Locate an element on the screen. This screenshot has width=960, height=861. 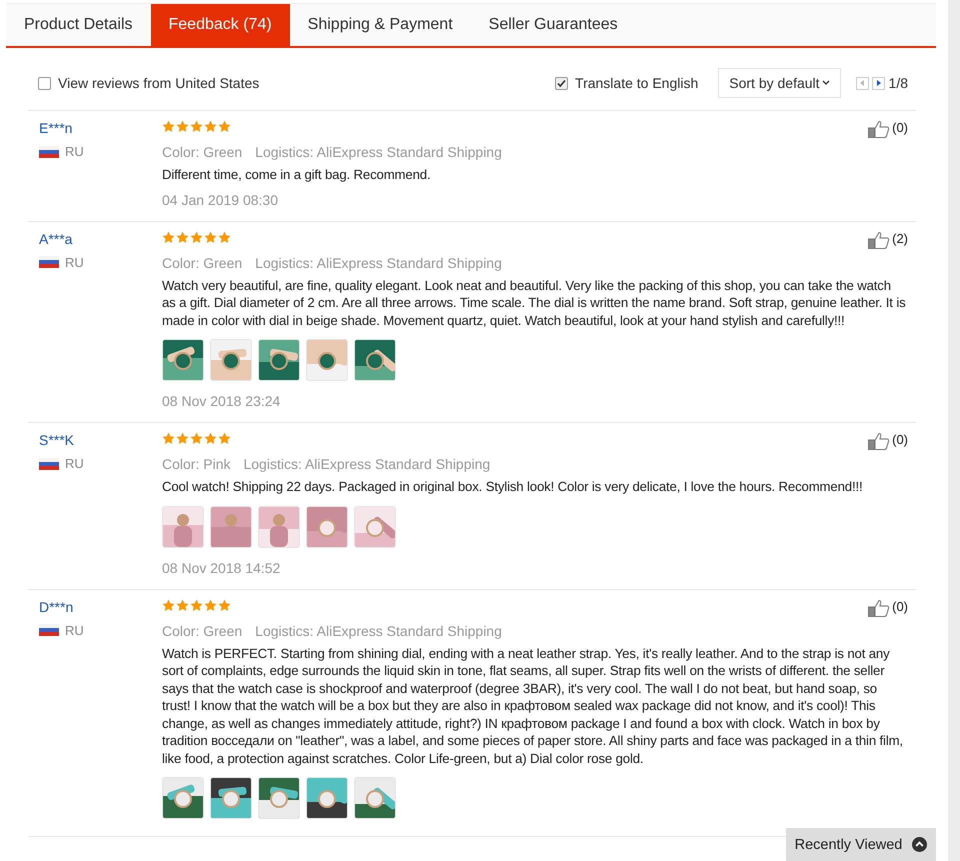
recently-viewed-button: Recently Viewed is located at coordinates (861, 844).